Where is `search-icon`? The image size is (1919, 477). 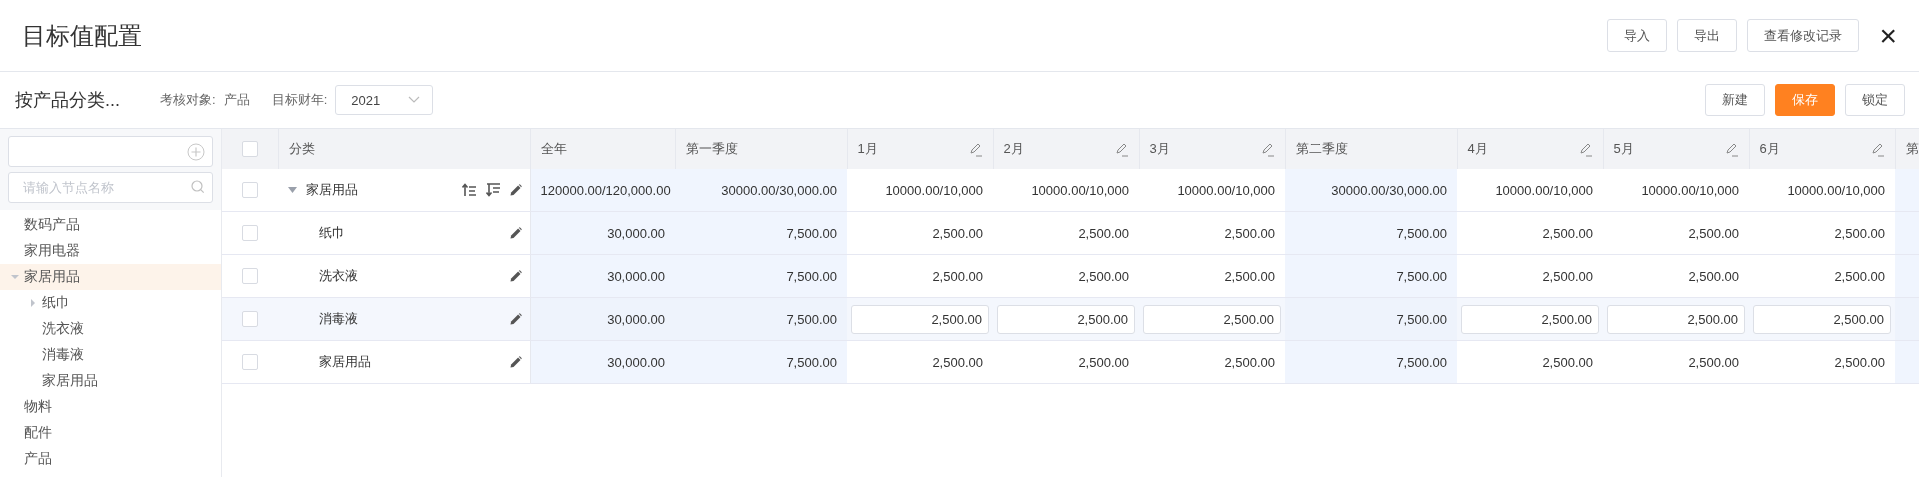 search-icon is located at coordinates (198, 187).